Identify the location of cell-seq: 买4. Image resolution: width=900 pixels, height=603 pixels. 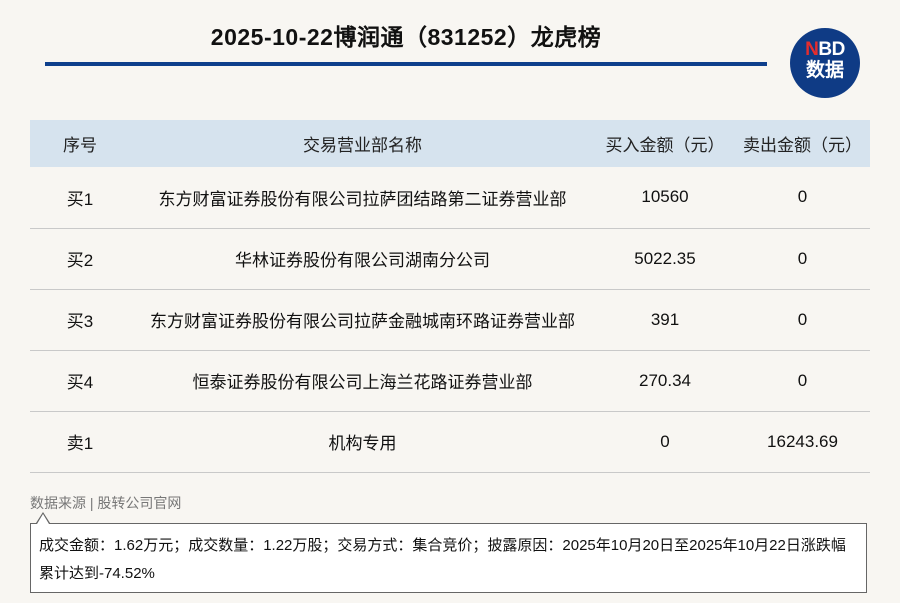
(80, 381).